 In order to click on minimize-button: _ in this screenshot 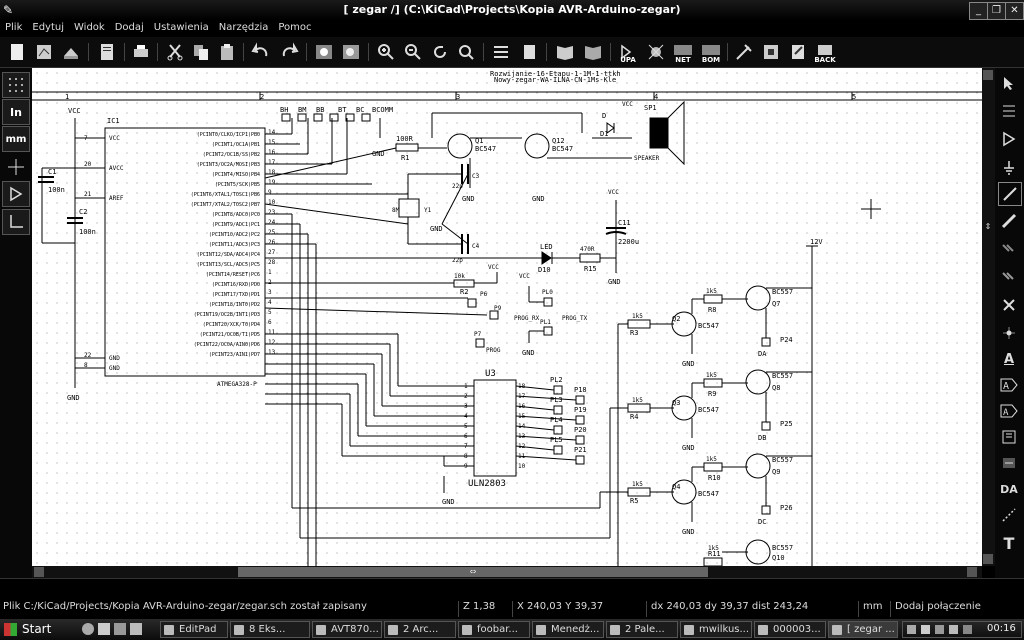, I will do `click(978, 11)`.